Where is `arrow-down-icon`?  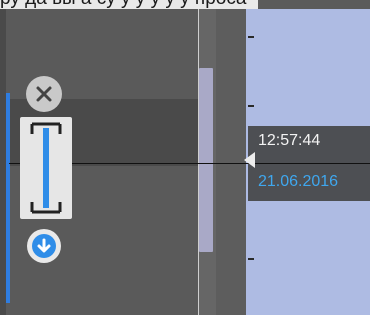
arrow-down-icon is located at coordinates (44, 246).